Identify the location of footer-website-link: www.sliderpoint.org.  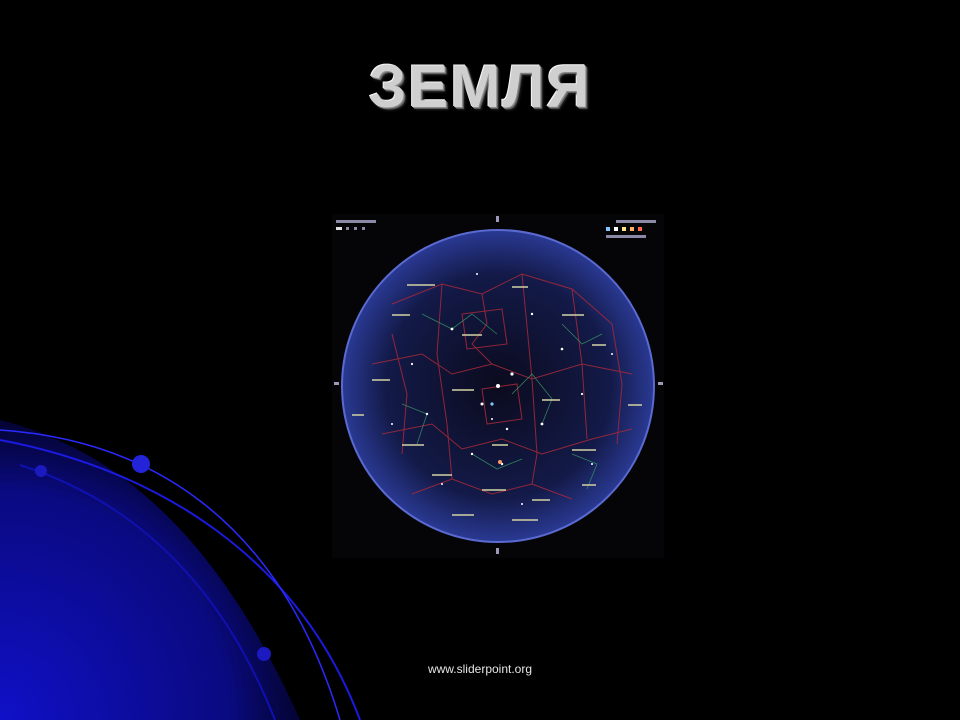
(480, 669).